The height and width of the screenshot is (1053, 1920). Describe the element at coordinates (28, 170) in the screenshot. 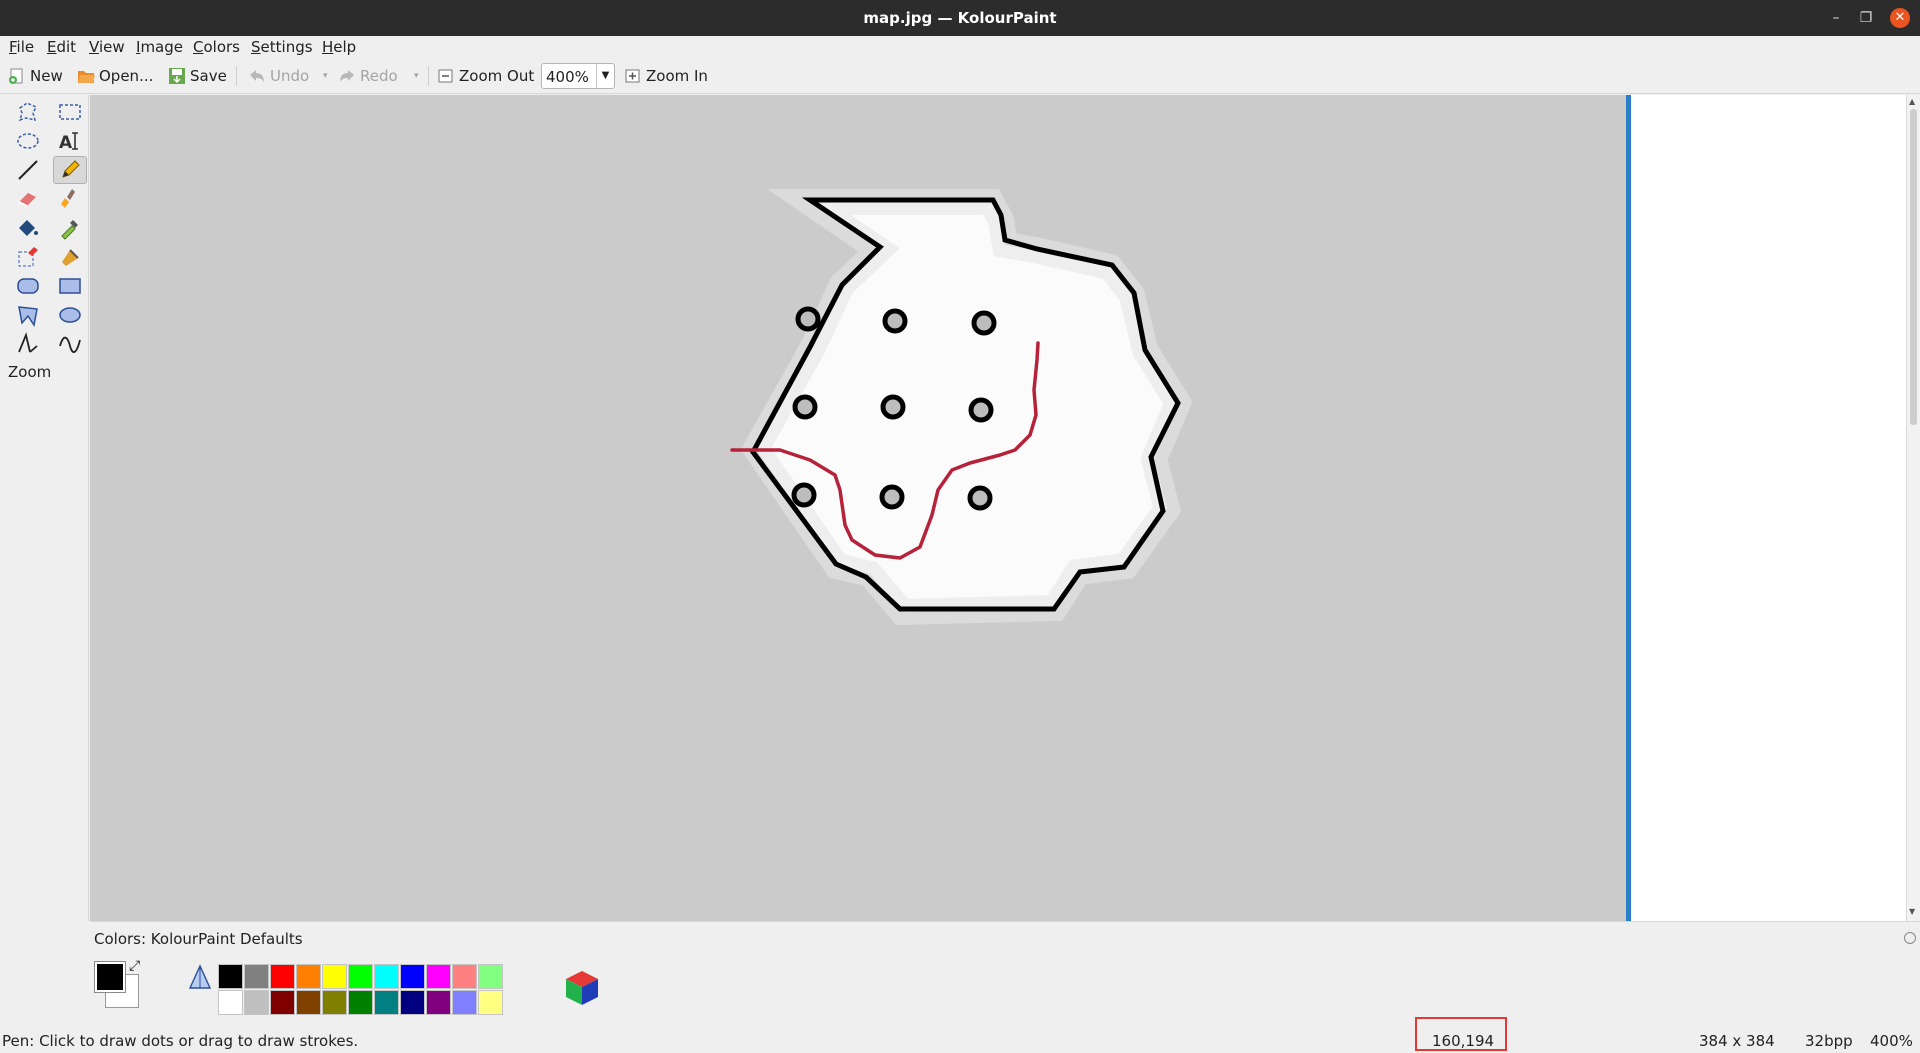

I see `line-tool` at that location.